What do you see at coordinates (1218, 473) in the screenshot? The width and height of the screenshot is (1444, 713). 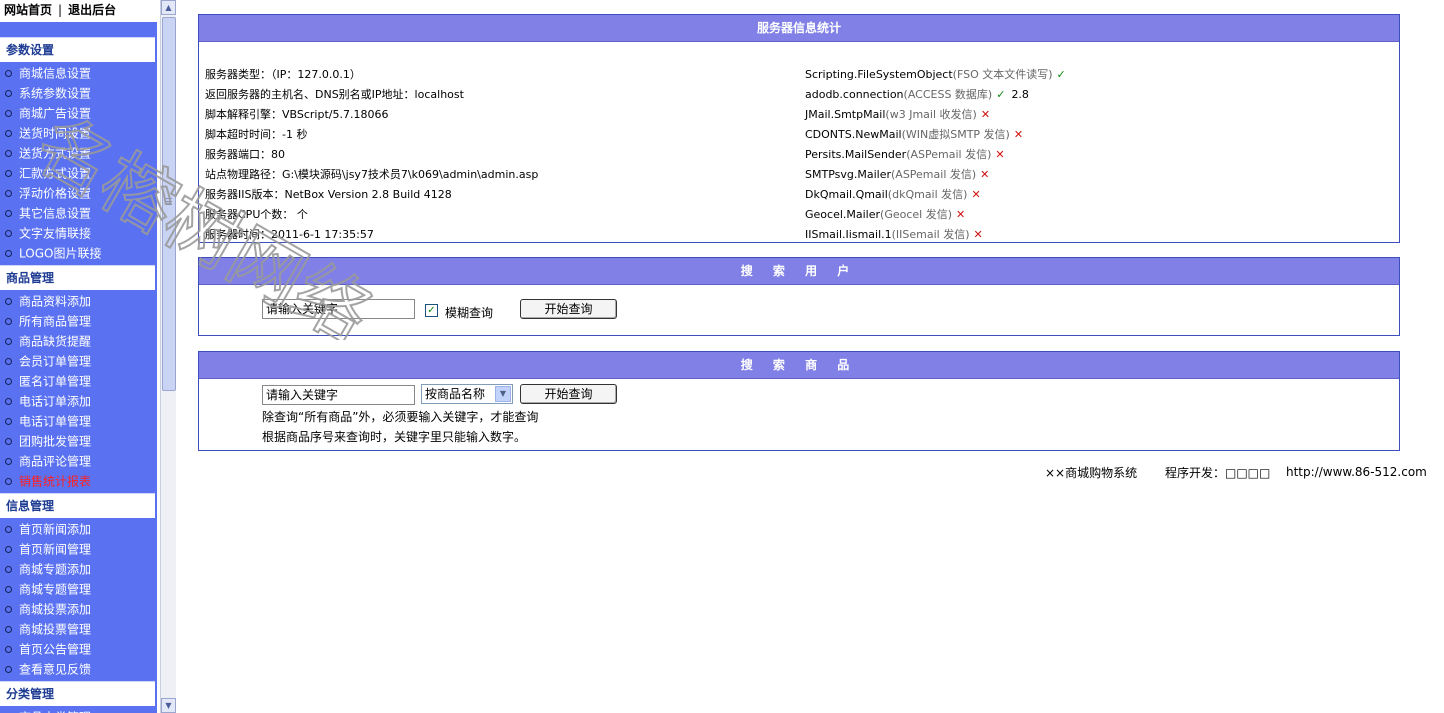 I see `footer-developer: 程序开发：□□□□` at bounding box center [1218, 473].